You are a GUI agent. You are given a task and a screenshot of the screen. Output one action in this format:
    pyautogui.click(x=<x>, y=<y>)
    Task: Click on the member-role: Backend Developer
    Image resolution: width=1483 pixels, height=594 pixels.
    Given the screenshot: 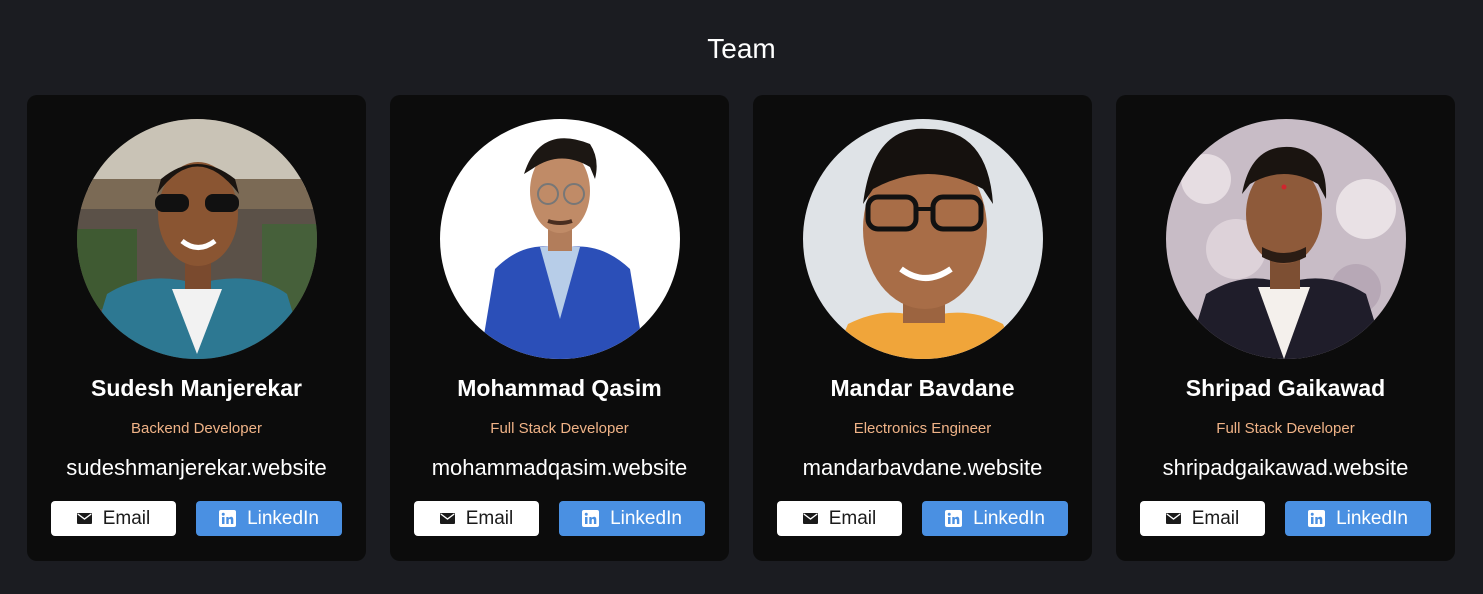 What is the action you would take?
    pyautogui.click(x=196, y=428)
    